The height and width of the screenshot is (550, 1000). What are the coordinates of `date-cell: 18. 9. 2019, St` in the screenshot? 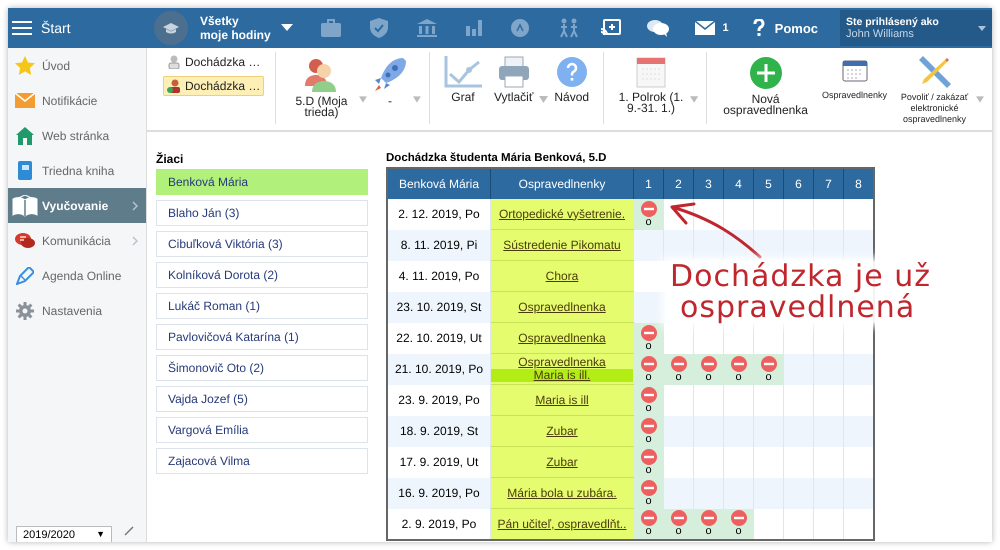 It's located at (438, 431).